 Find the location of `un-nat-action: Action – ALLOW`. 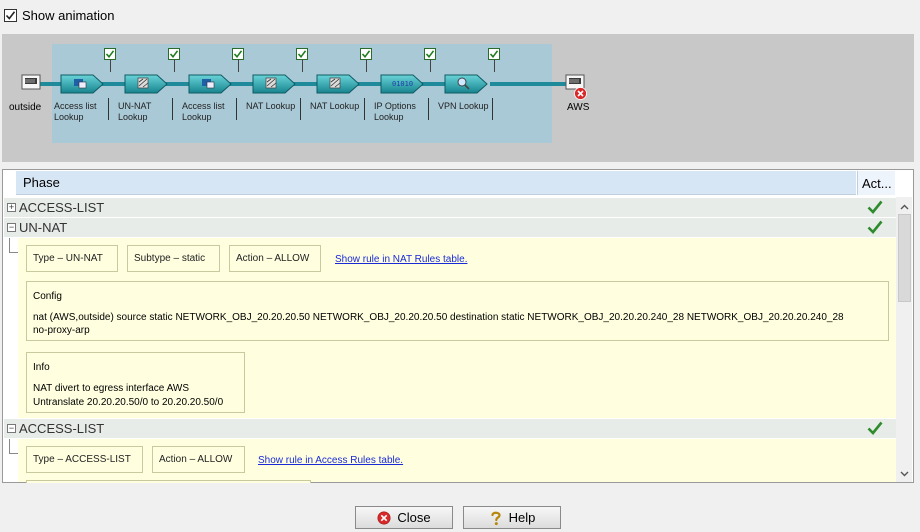

un-nat-action: Action – ALLOW is located at coordinates (275, 258).